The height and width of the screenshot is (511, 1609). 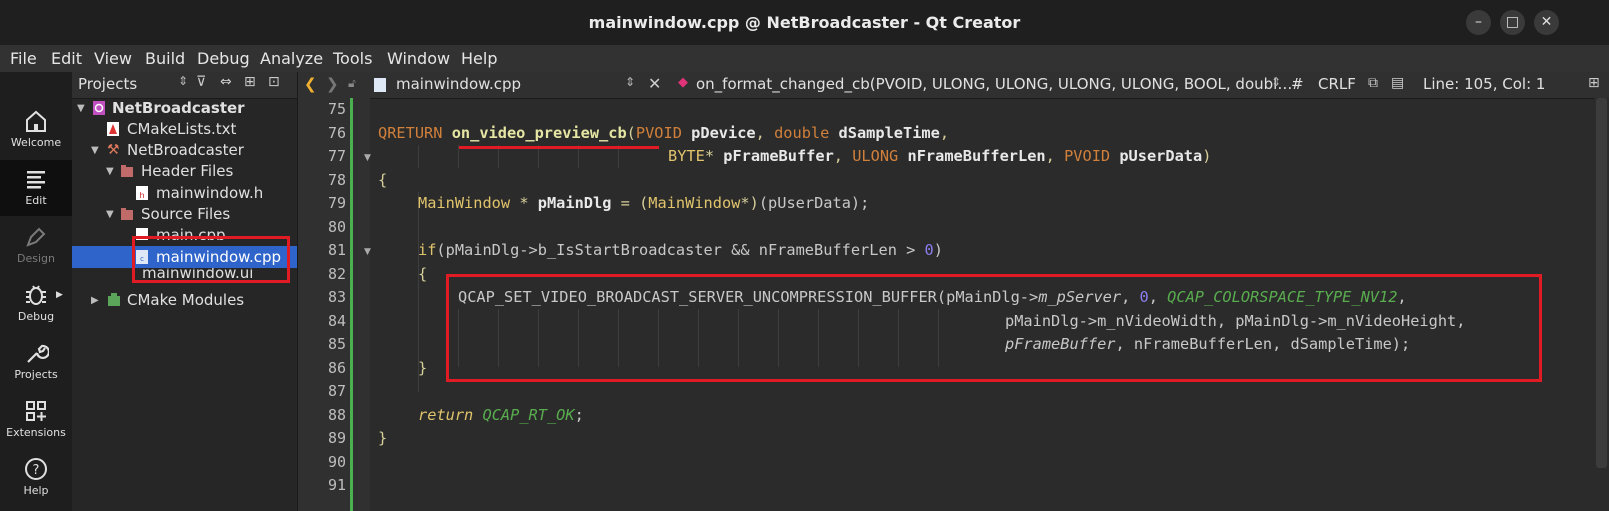 I want to click on back-arrow-icon: ❮, so click(x=310, y=84).